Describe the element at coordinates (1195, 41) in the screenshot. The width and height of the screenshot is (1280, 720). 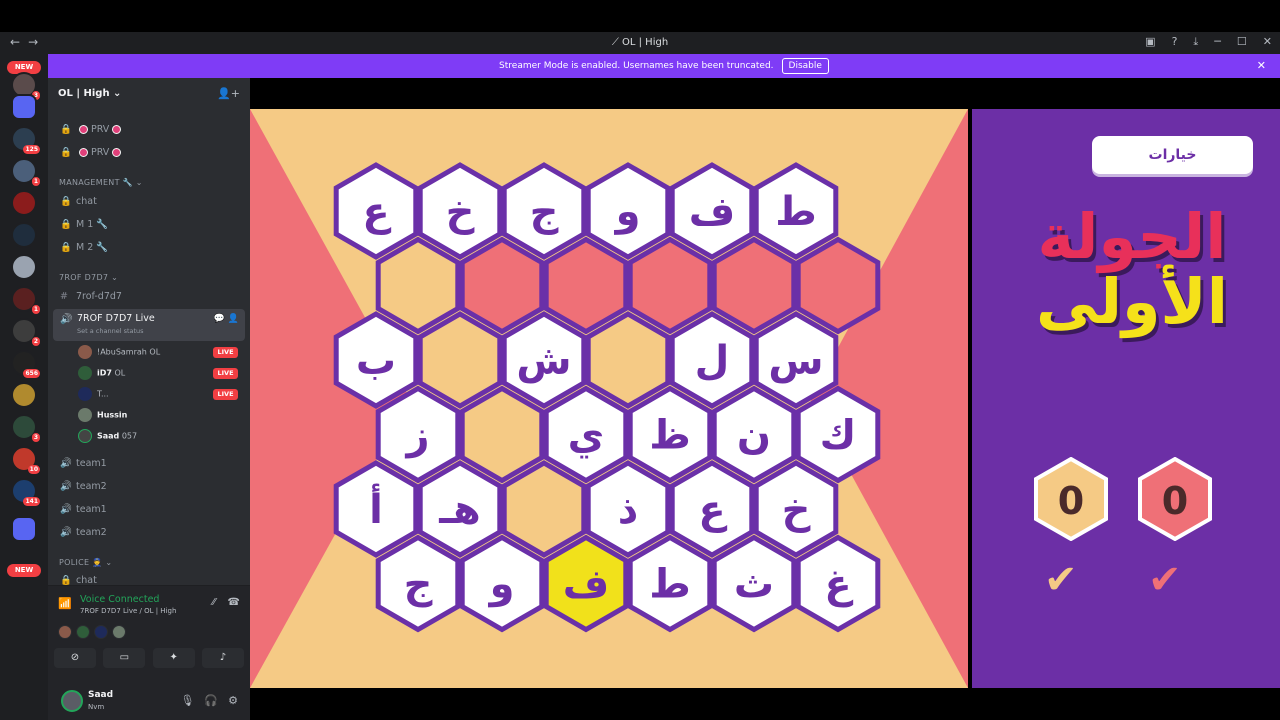
I see `download-icon: ⤓` at that location.